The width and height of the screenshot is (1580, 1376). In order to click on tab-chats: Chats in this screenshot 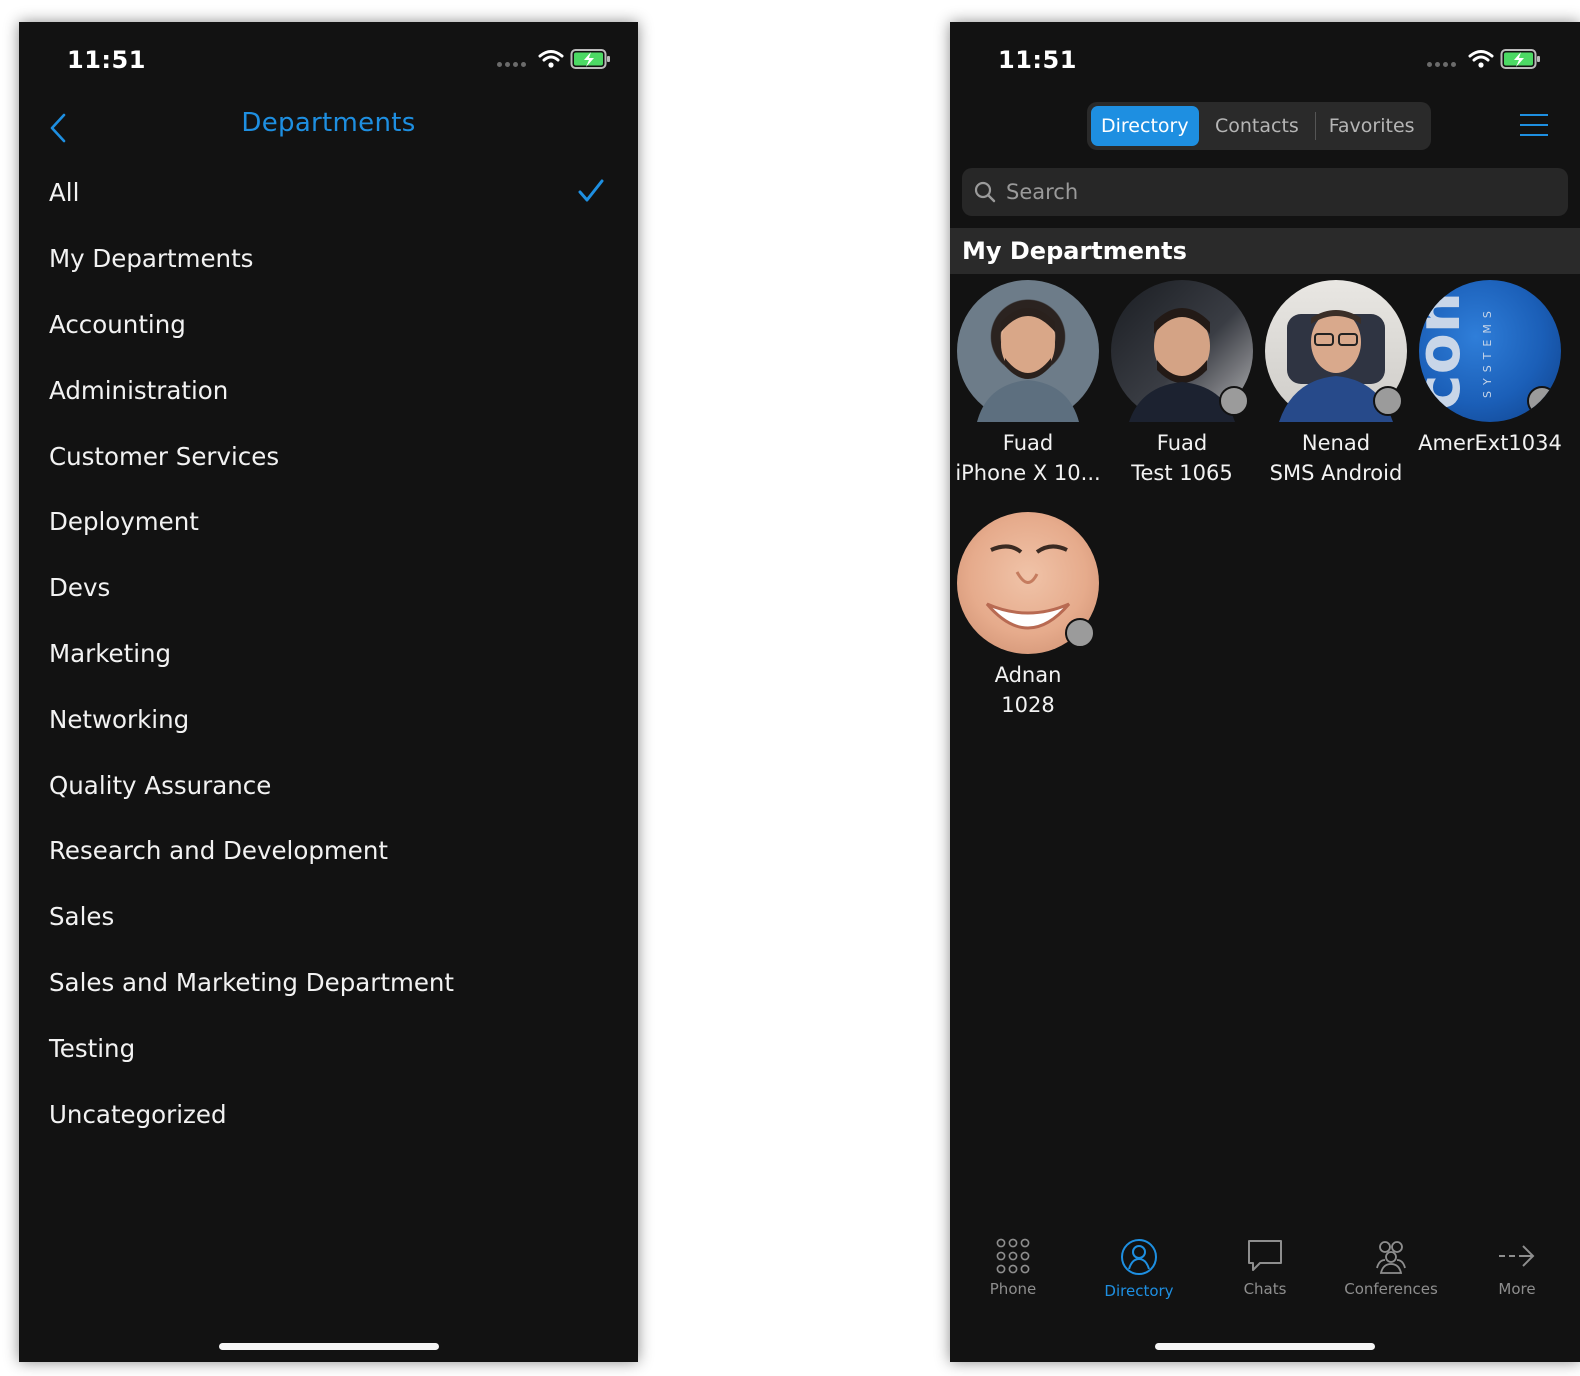, I will do `click(1265, 1278)`.